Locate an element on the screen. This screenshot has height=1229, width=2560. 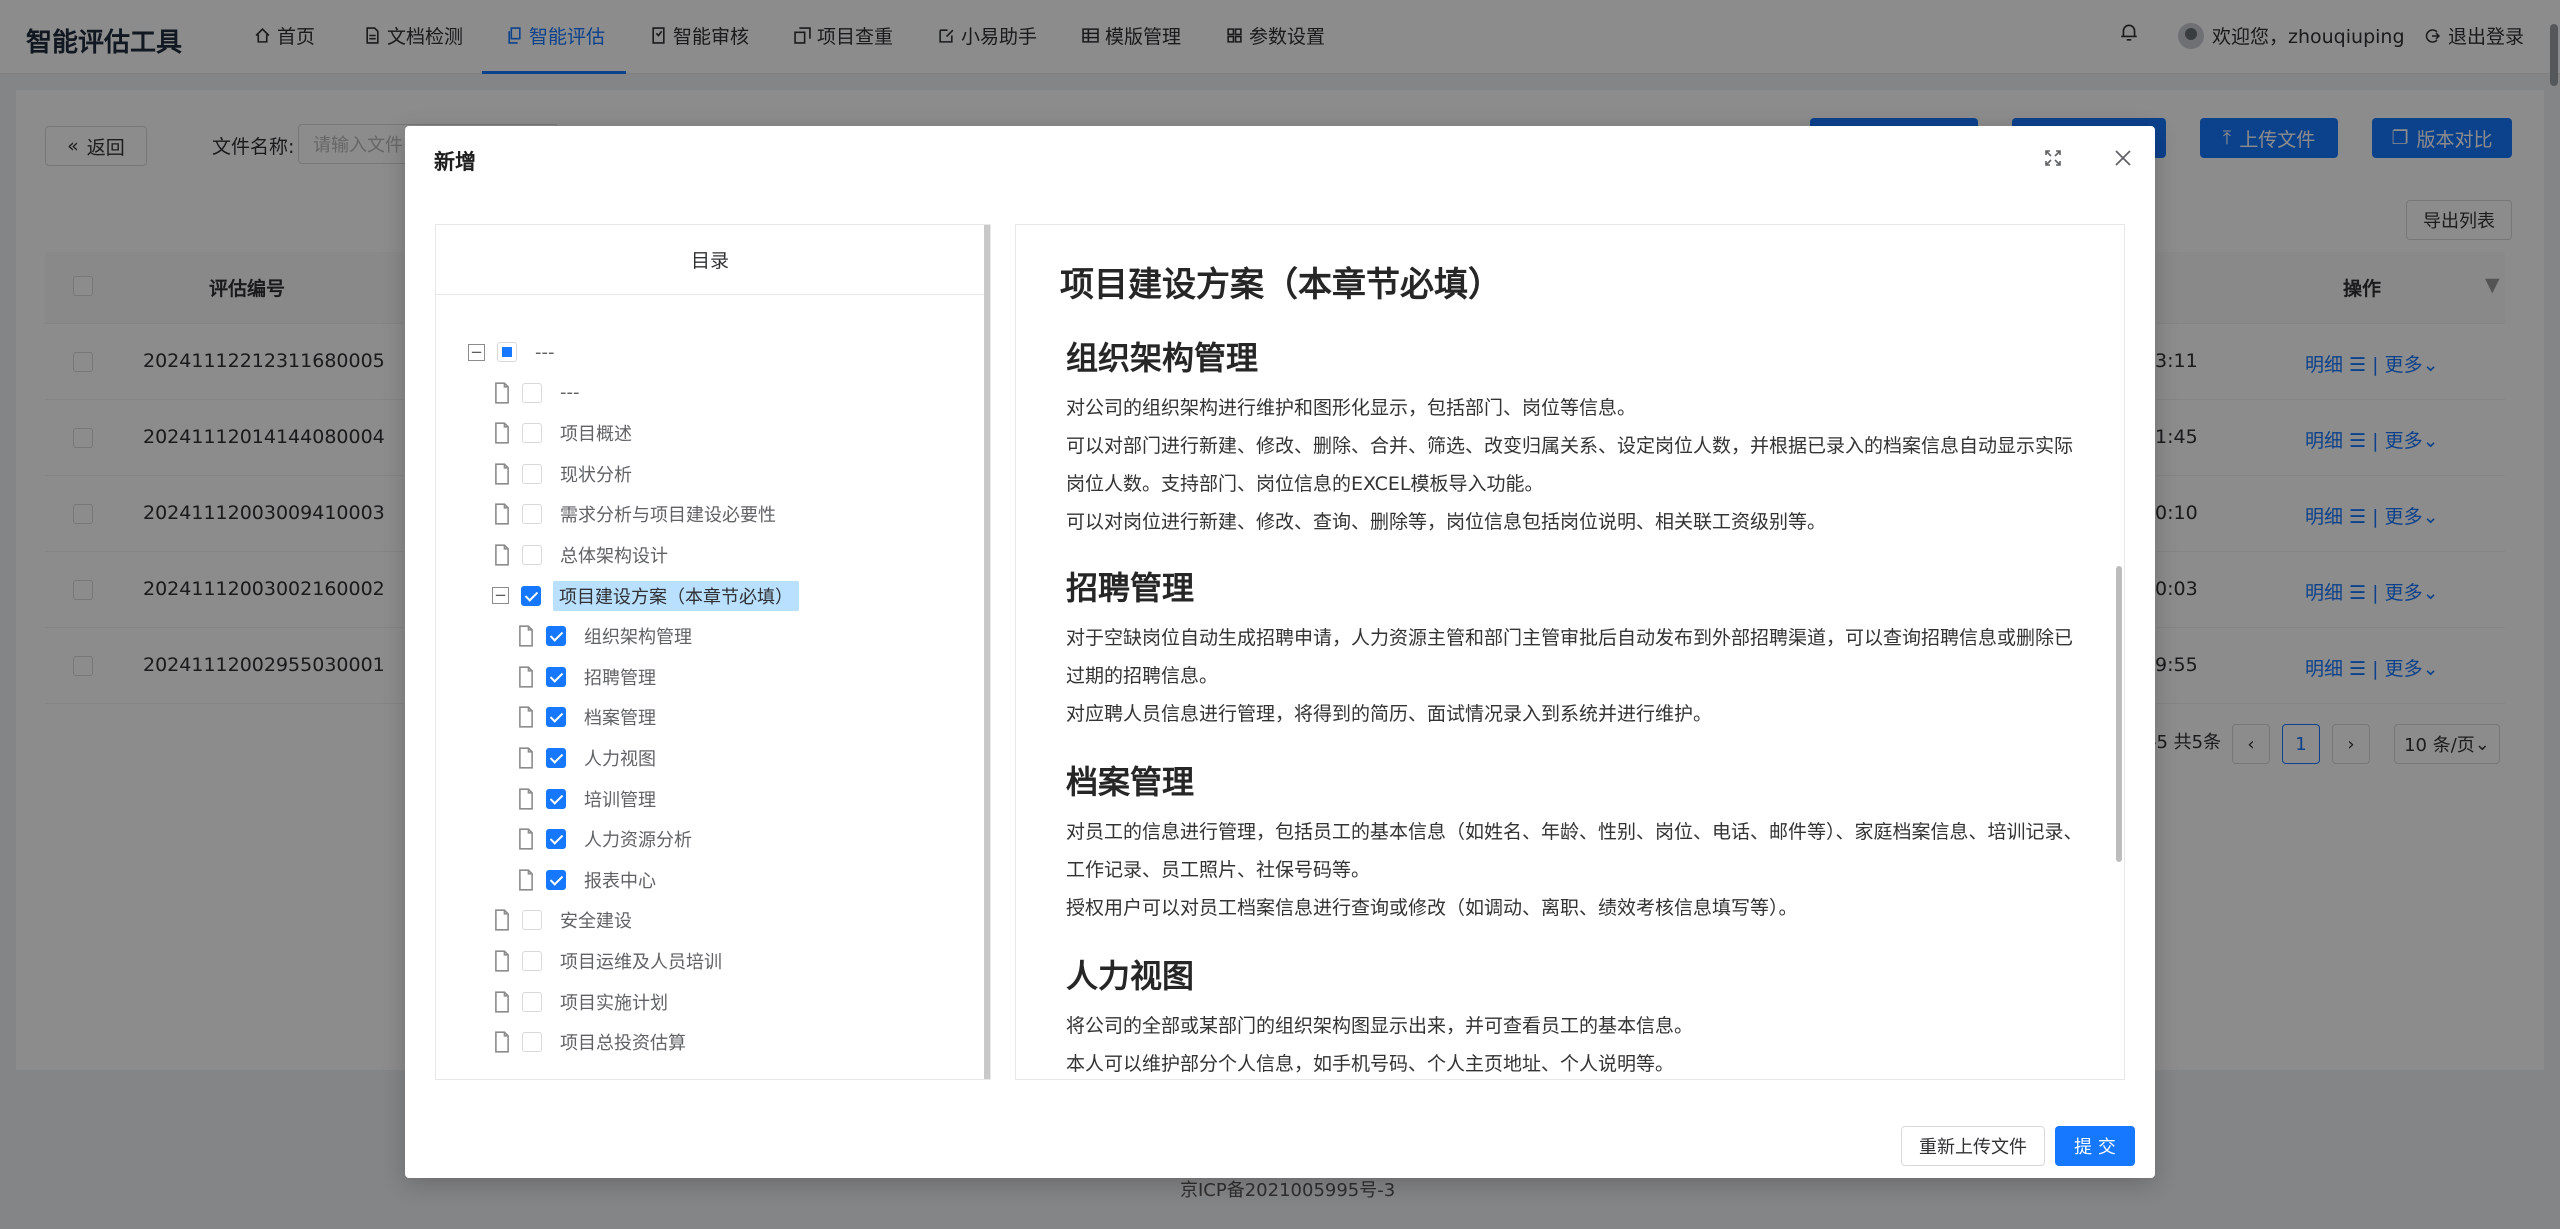
section-paragraph: 将公司的全部或某部门的组织架构图显示出来，并可查看员工的基本信息。 is located at coordinates (1380, 1026).